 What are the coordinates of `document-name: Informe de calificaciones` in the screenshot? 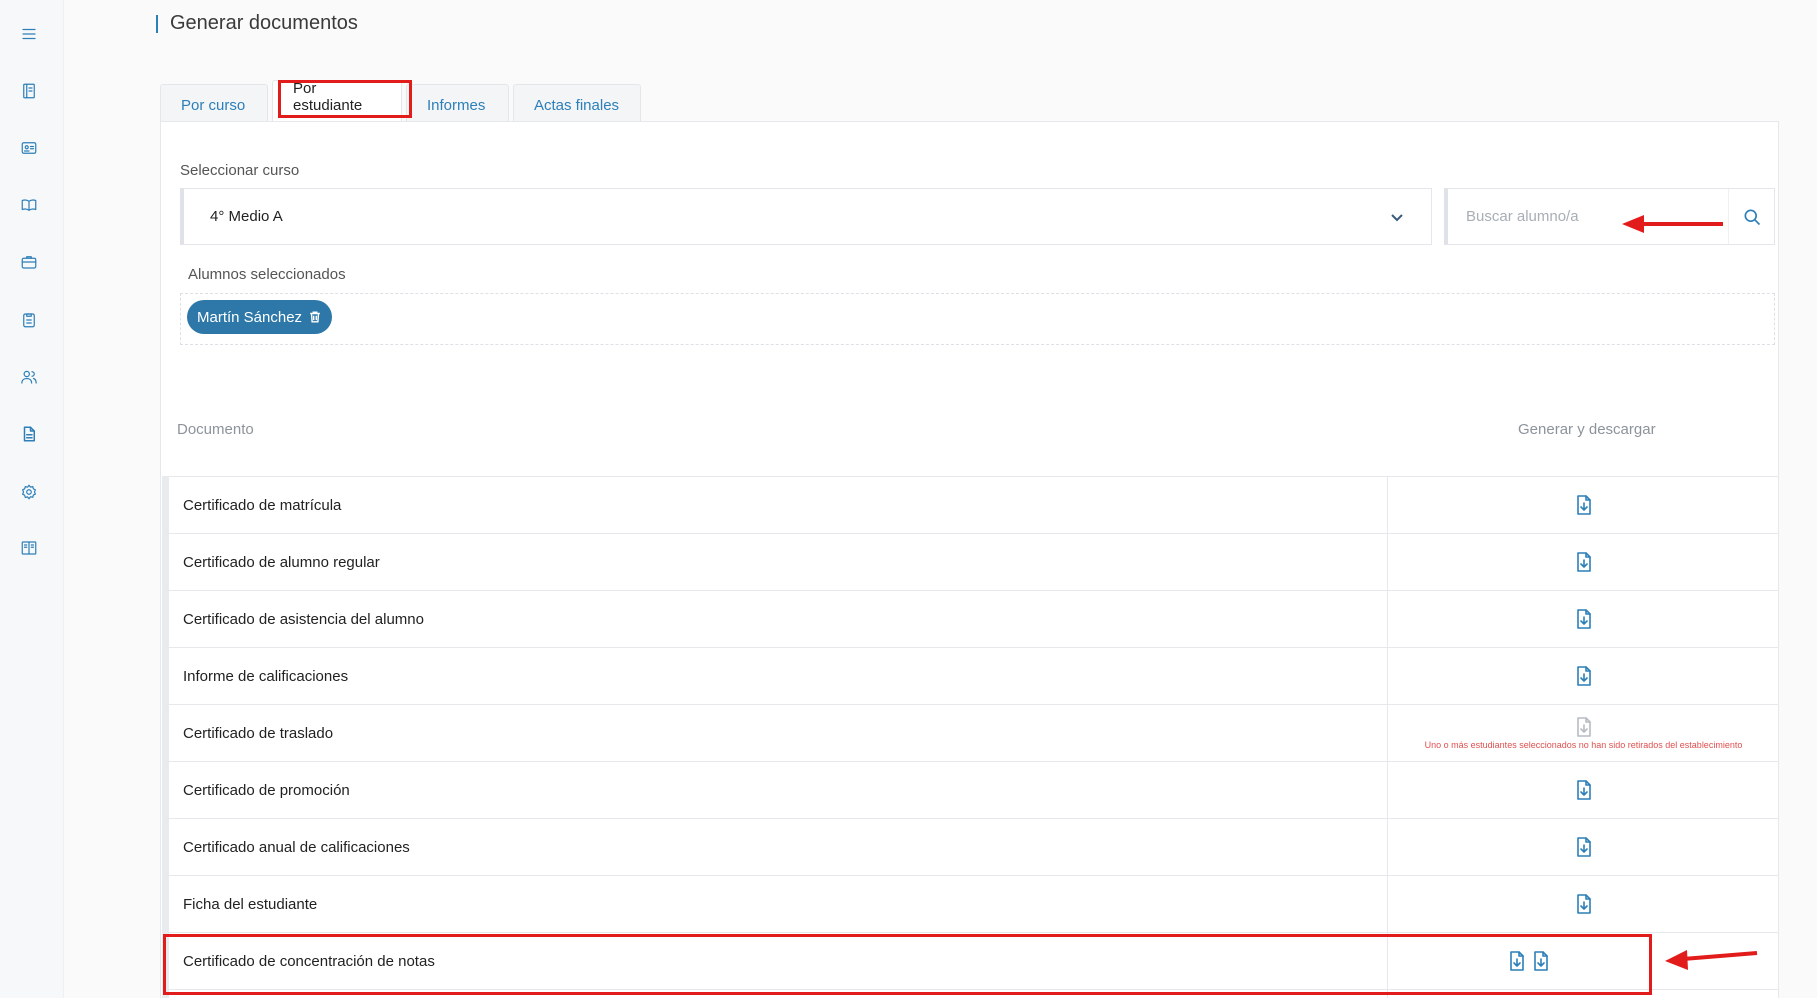 It's located at (778, 676).